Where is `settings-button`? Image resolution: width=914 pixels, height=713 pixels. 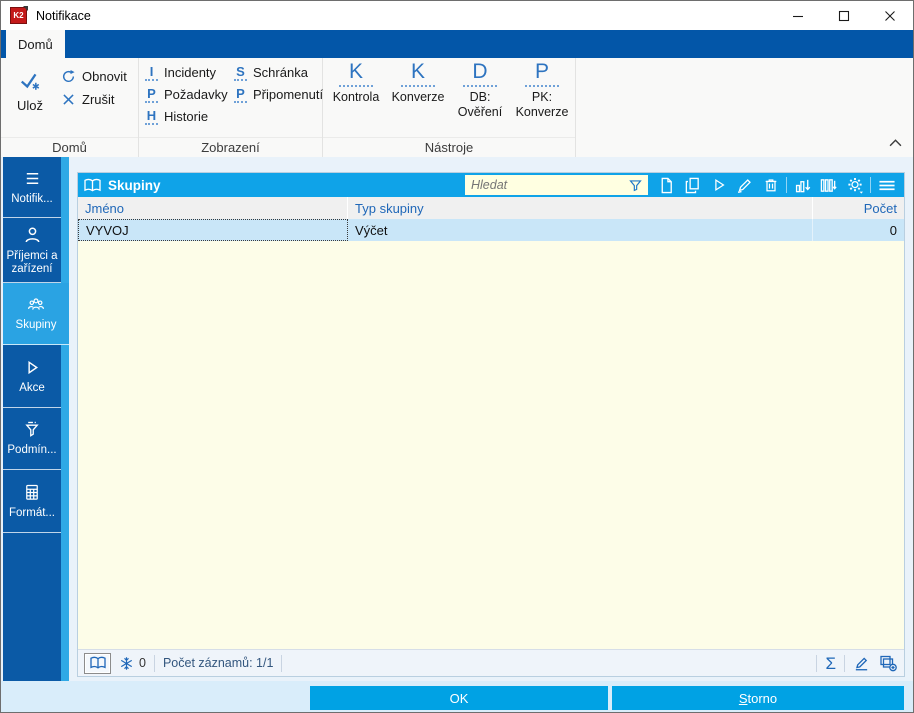 settings-button is located at coordinates (854, 185).